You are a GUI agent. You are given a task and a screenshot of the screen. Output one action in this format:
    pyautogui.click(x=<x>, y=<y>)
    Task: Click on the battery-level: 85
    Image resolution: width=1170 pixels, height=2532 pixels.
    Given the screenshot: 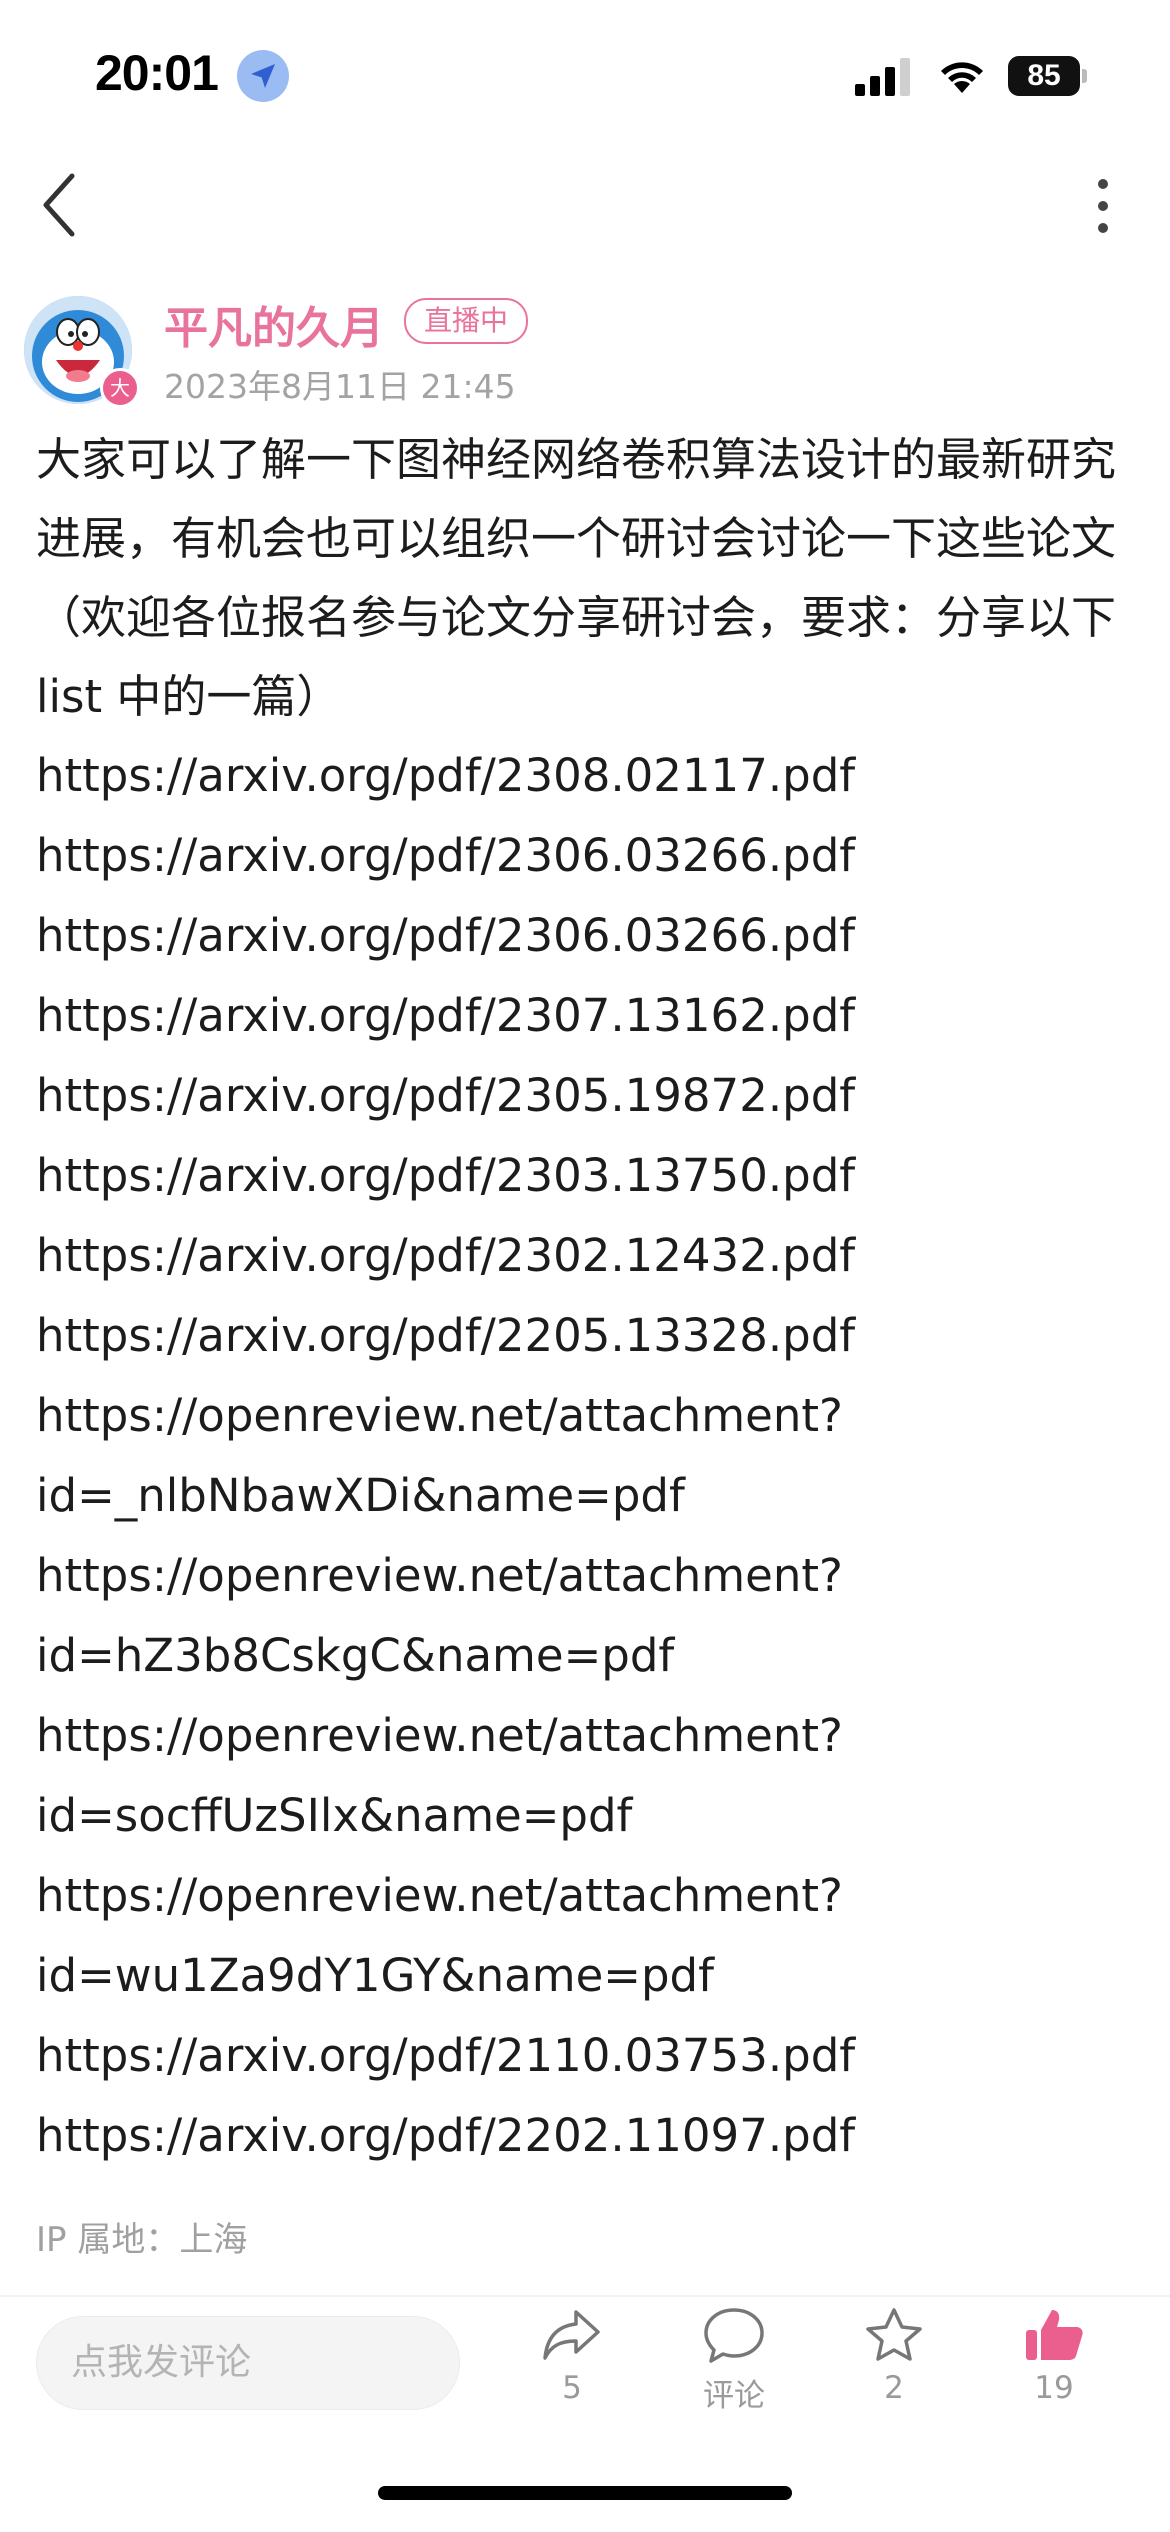 What is the action you would take?
    pyautogui.click(x=1044, y=76)
    